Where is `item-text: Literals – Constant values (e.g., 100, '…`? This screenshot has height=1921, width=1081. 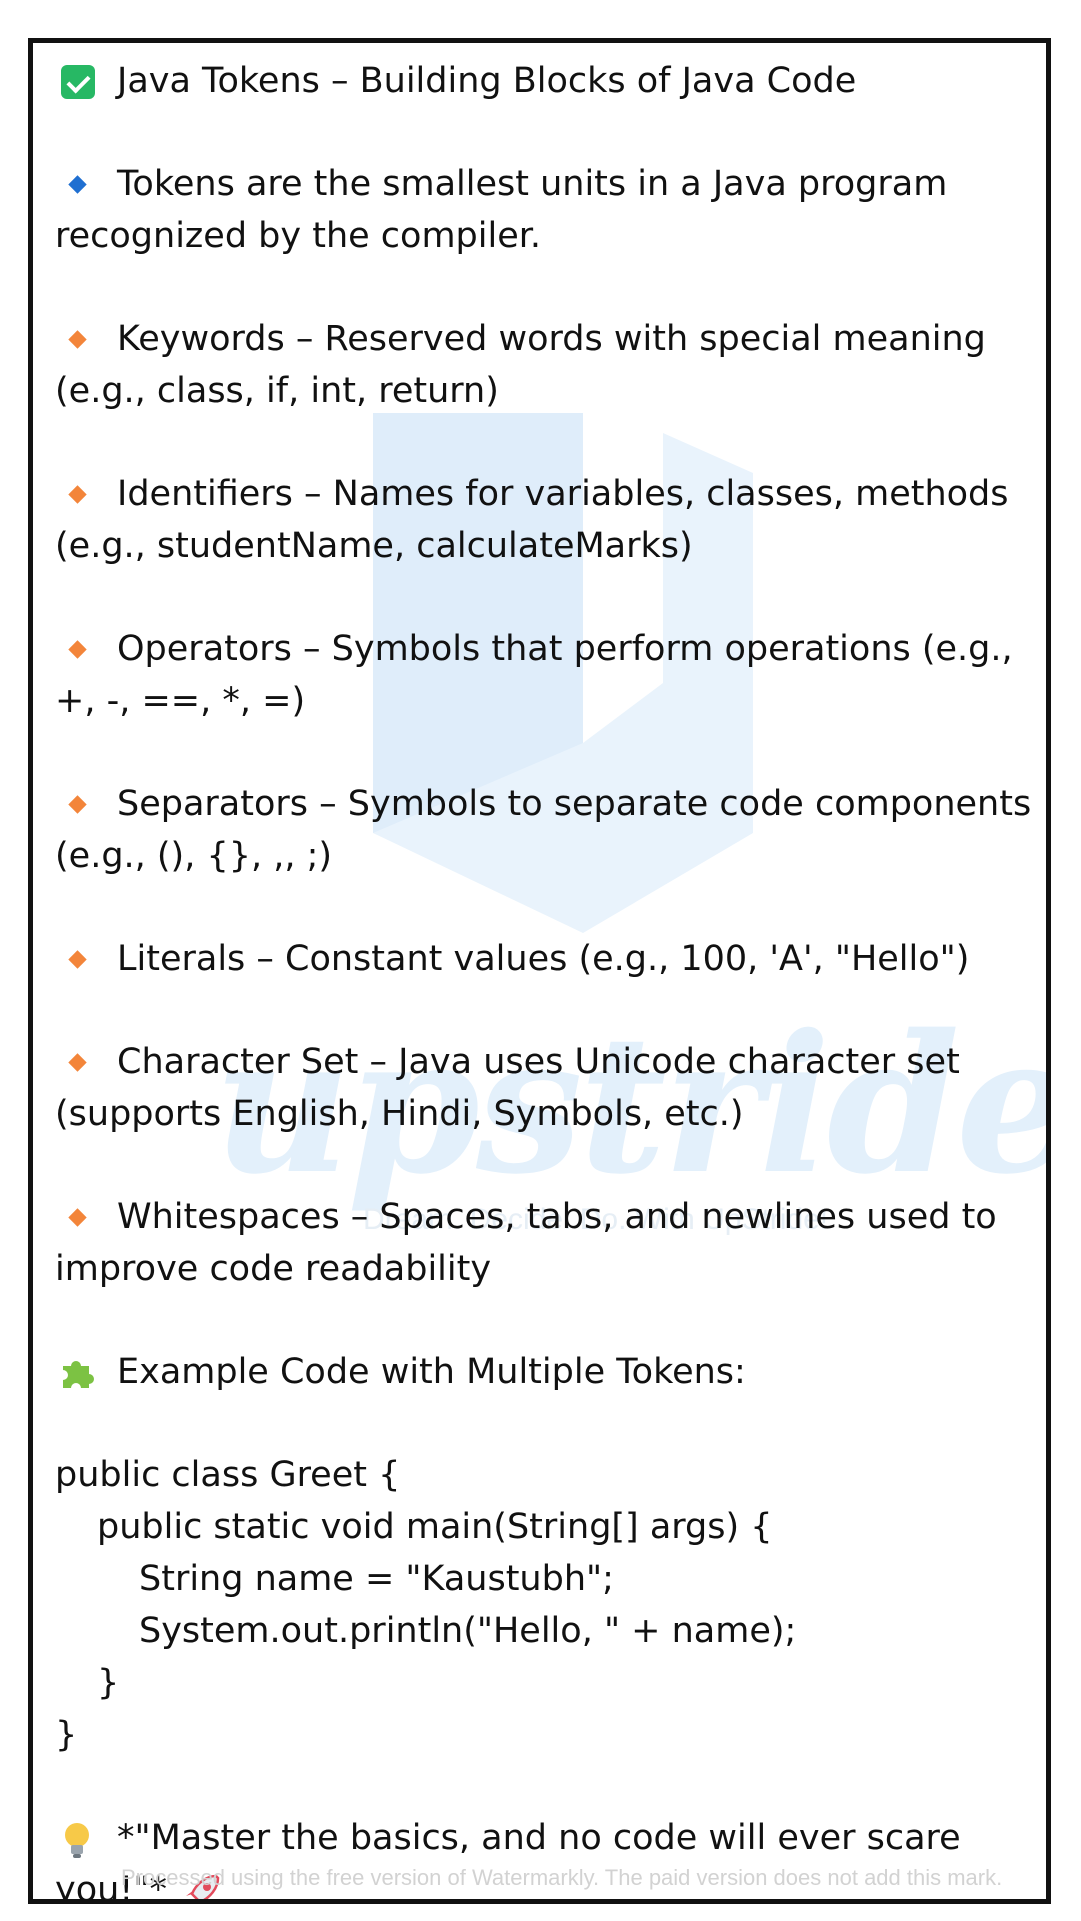
item-text: Literals – Constant values (e.g., 100, '… is located at coordinates (543, 959).